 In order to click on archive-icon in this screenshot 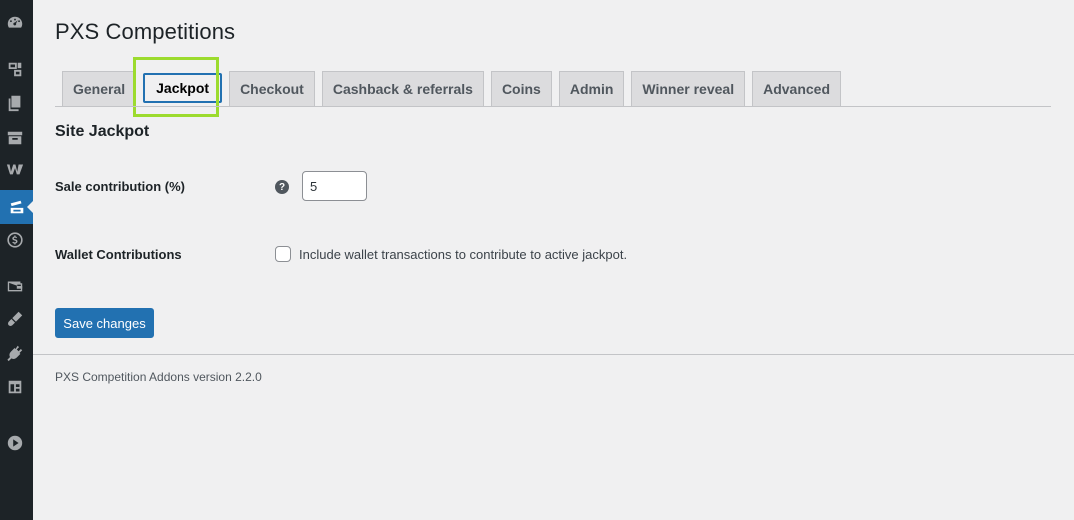, I will do `click(15, 138)`.